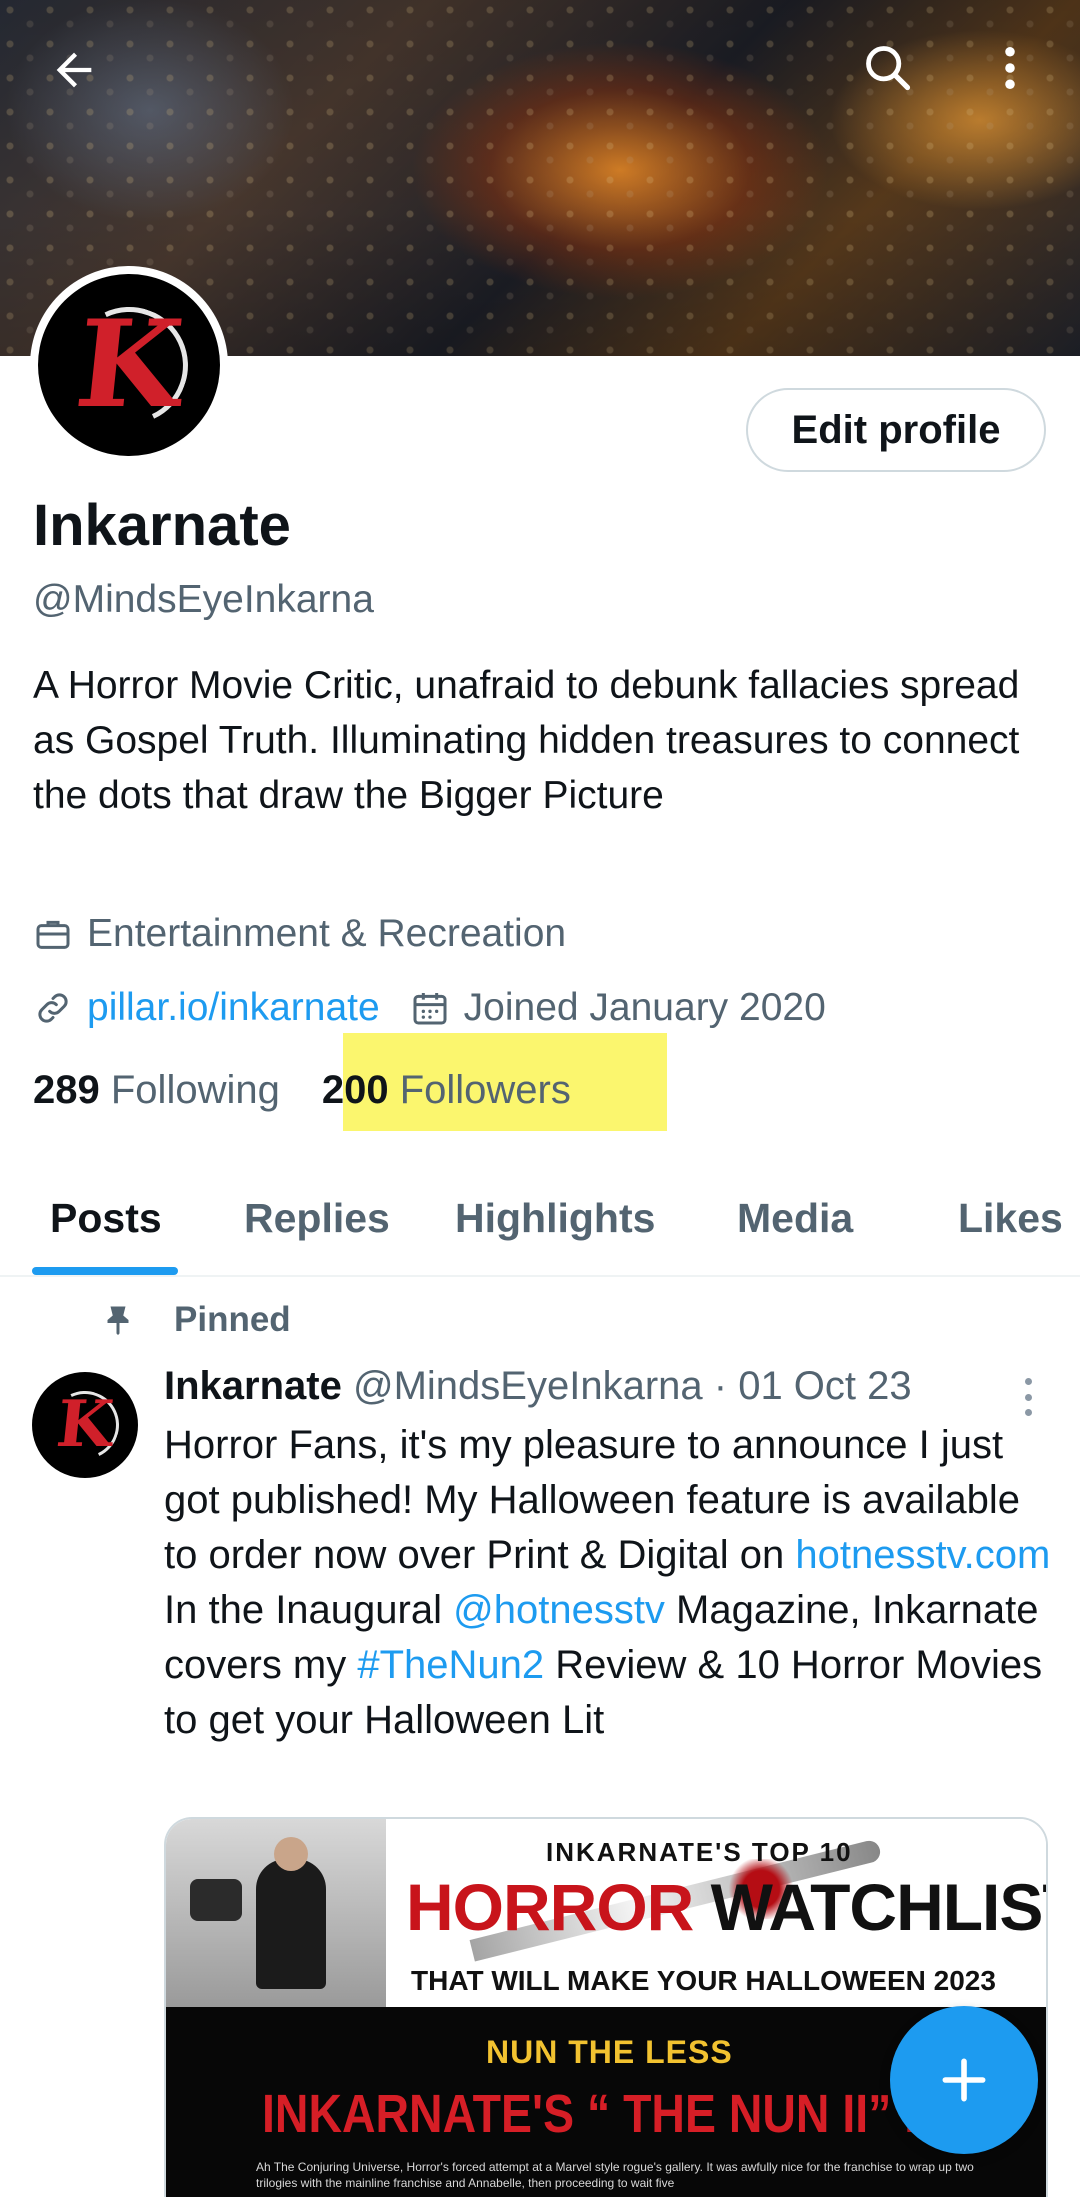 This screenshot has width=1080, height=2197. I want to click on profile-avatar: K, so click(129, 365).